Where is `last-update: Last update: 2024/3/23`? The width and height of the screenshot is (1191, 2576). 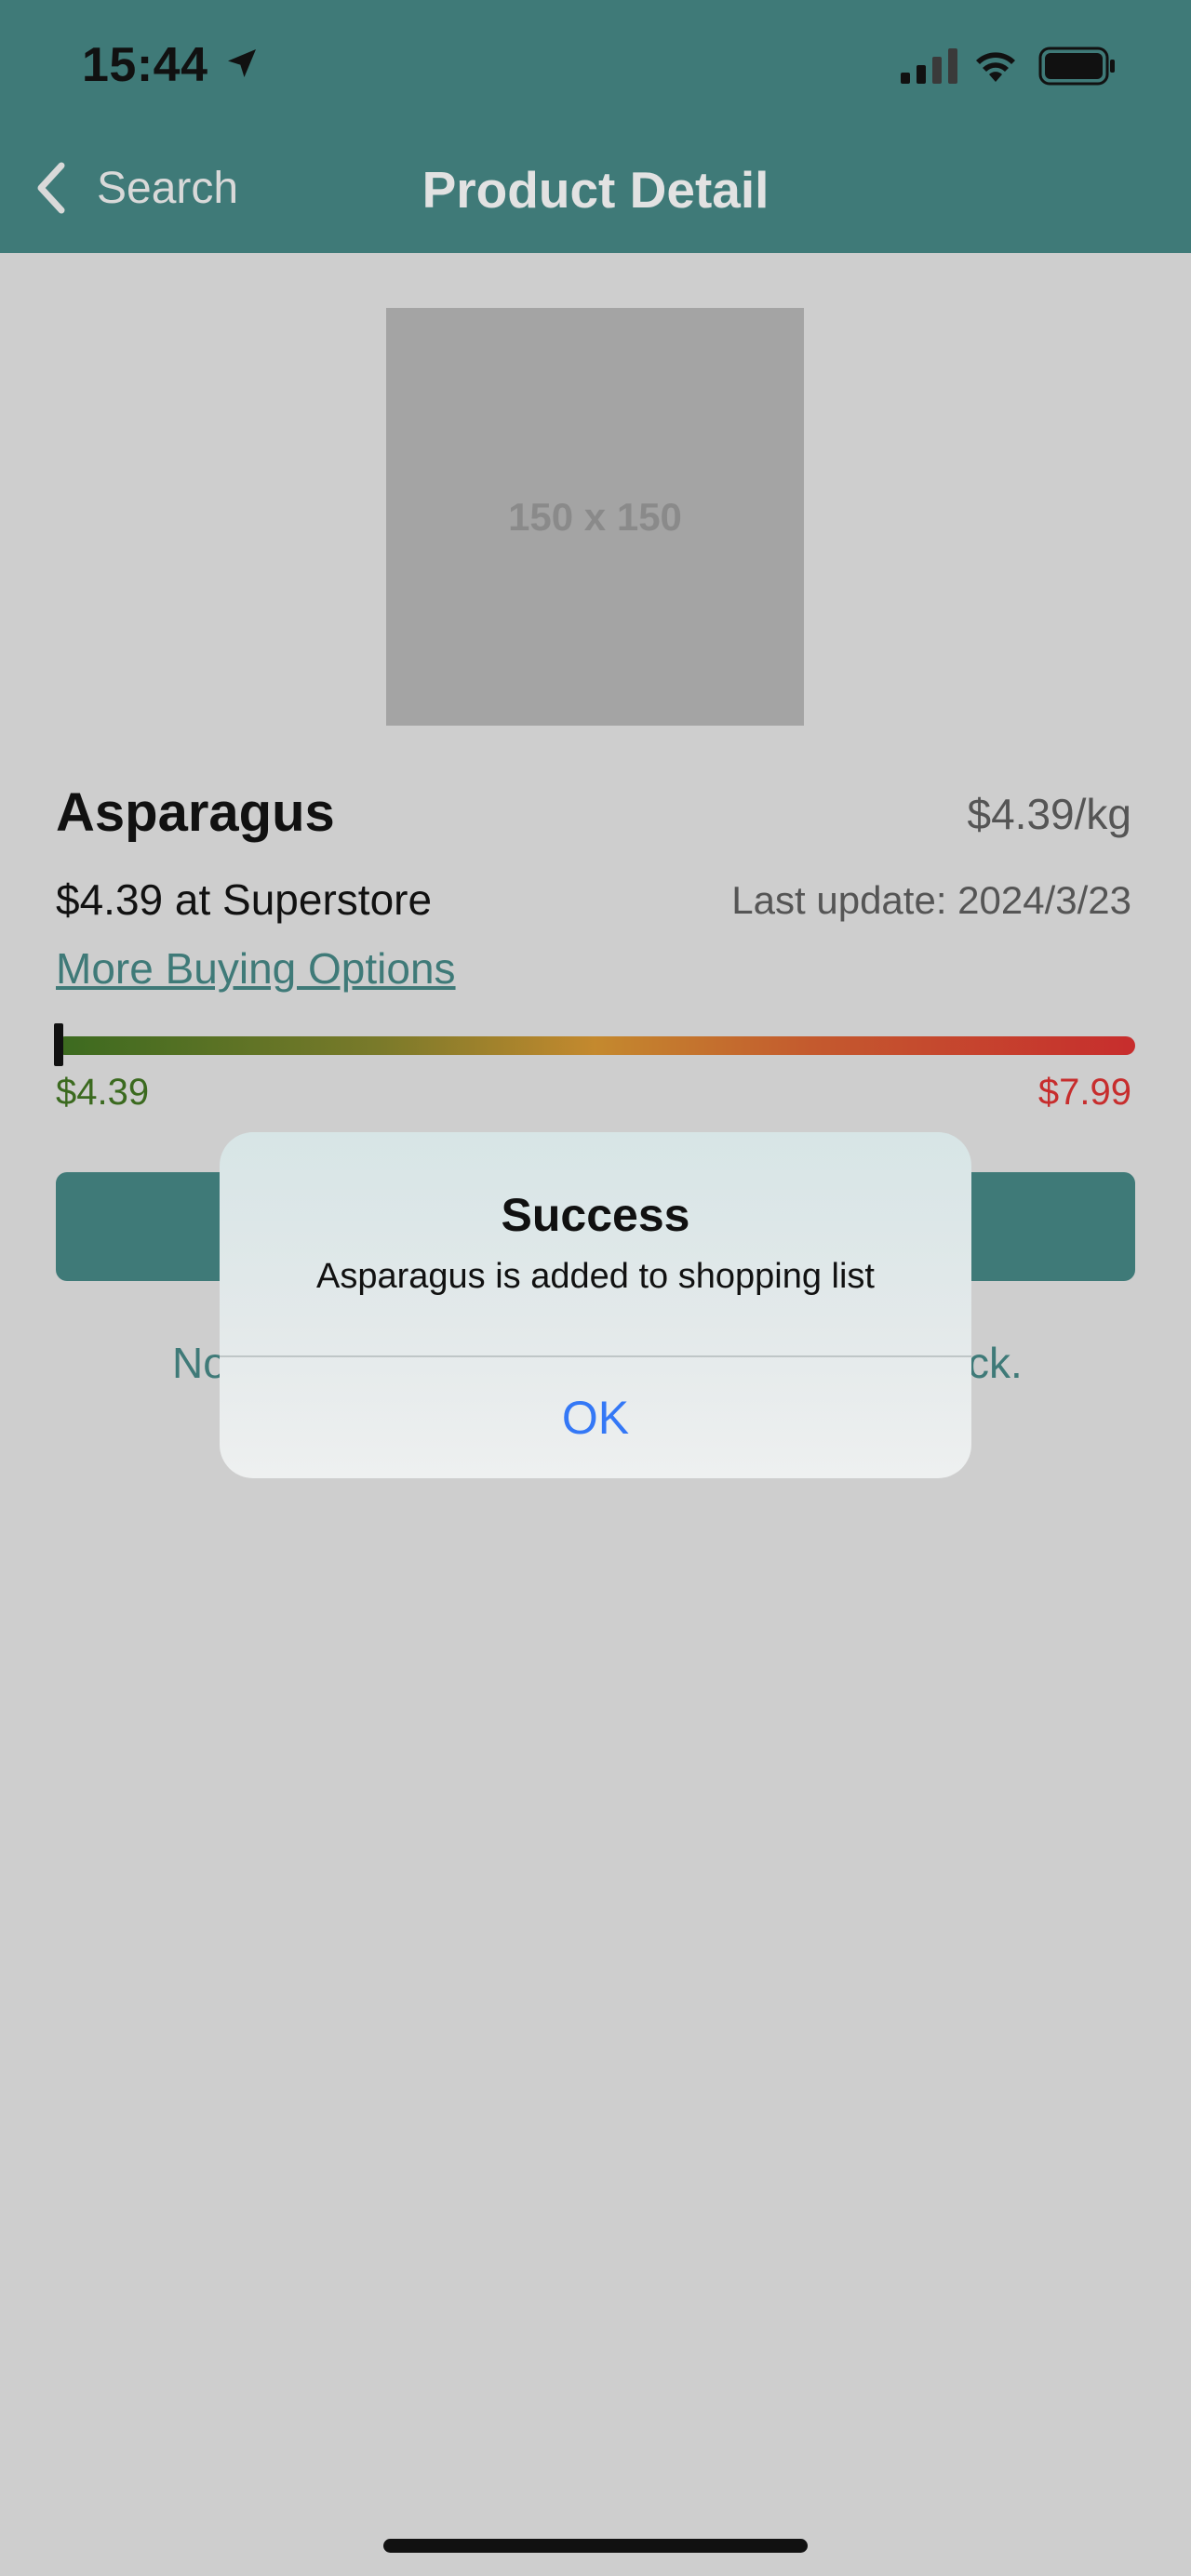 last-update: Last update: 2024/3/23 is located at coordinates (931, 900).